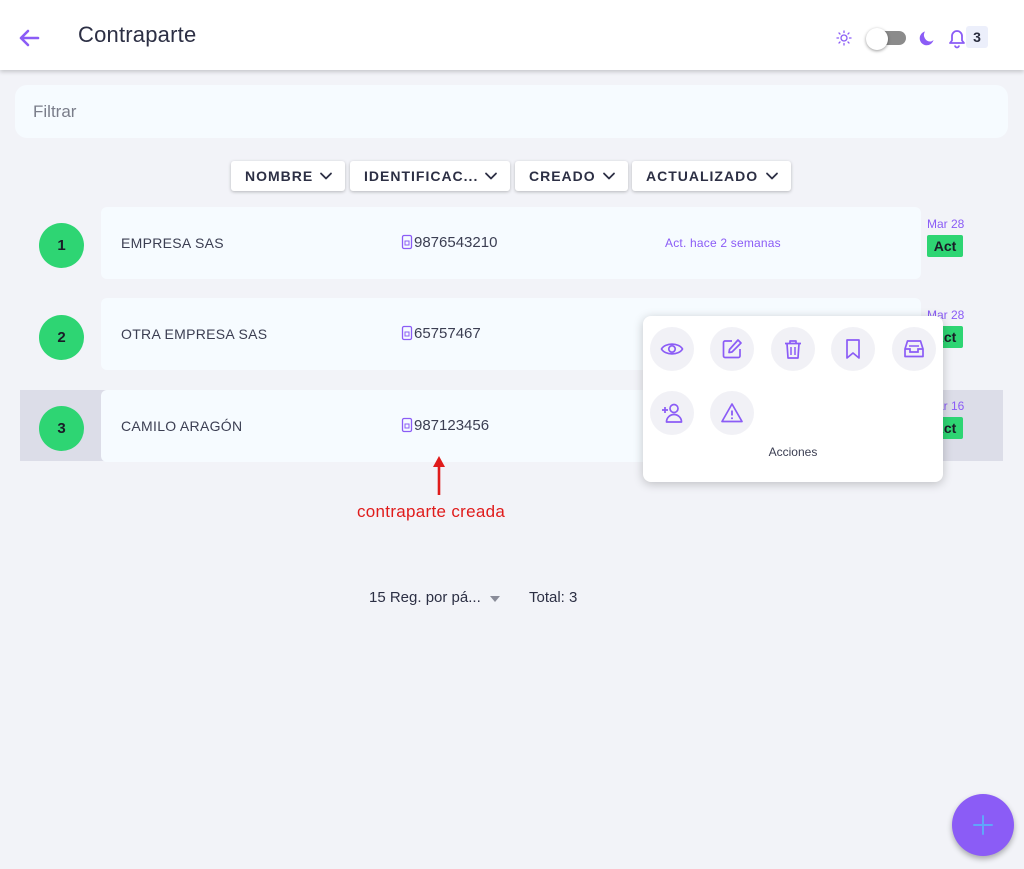 This screenshot has height=869, width=1024. I want to click on sort-label: CREADO, so click(562, 176).